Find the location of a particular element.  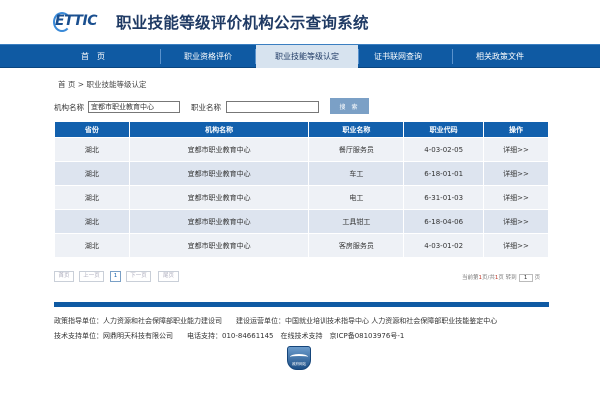

breadcrumb: 首 页 > 职业技能等级认定 is located at coordinates (102, 84).